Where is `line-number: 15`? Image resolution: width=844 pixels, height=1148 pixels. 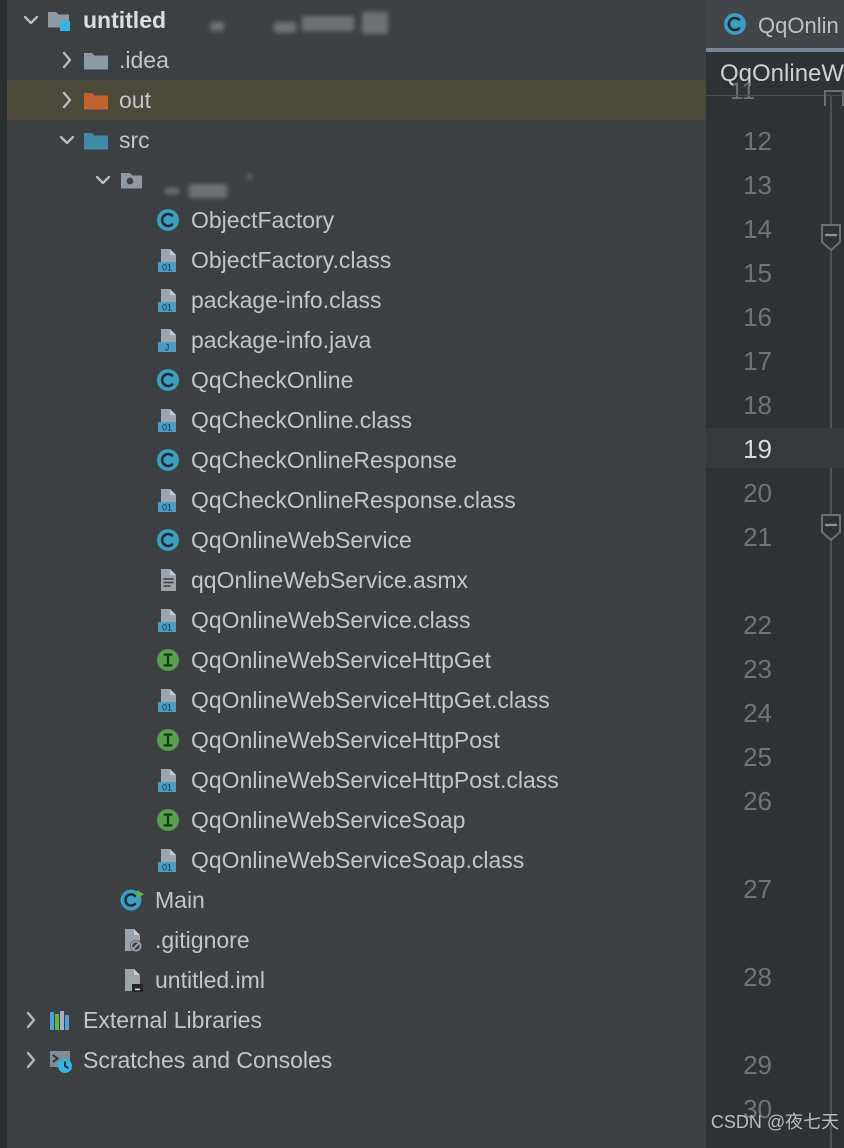
line-number: 15 is located at coordinates (739, 273).